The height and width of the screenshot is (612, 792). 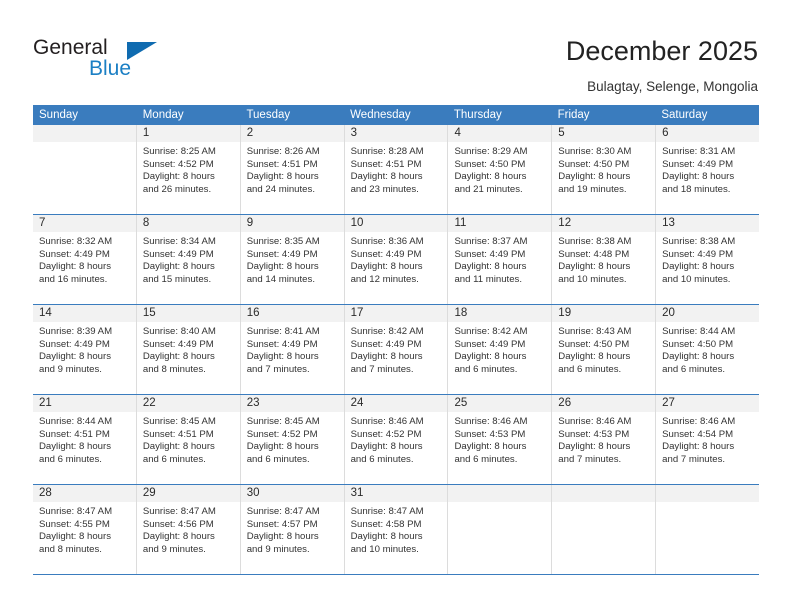 I want to click on day-number: 20, so click(x=708, y=313).